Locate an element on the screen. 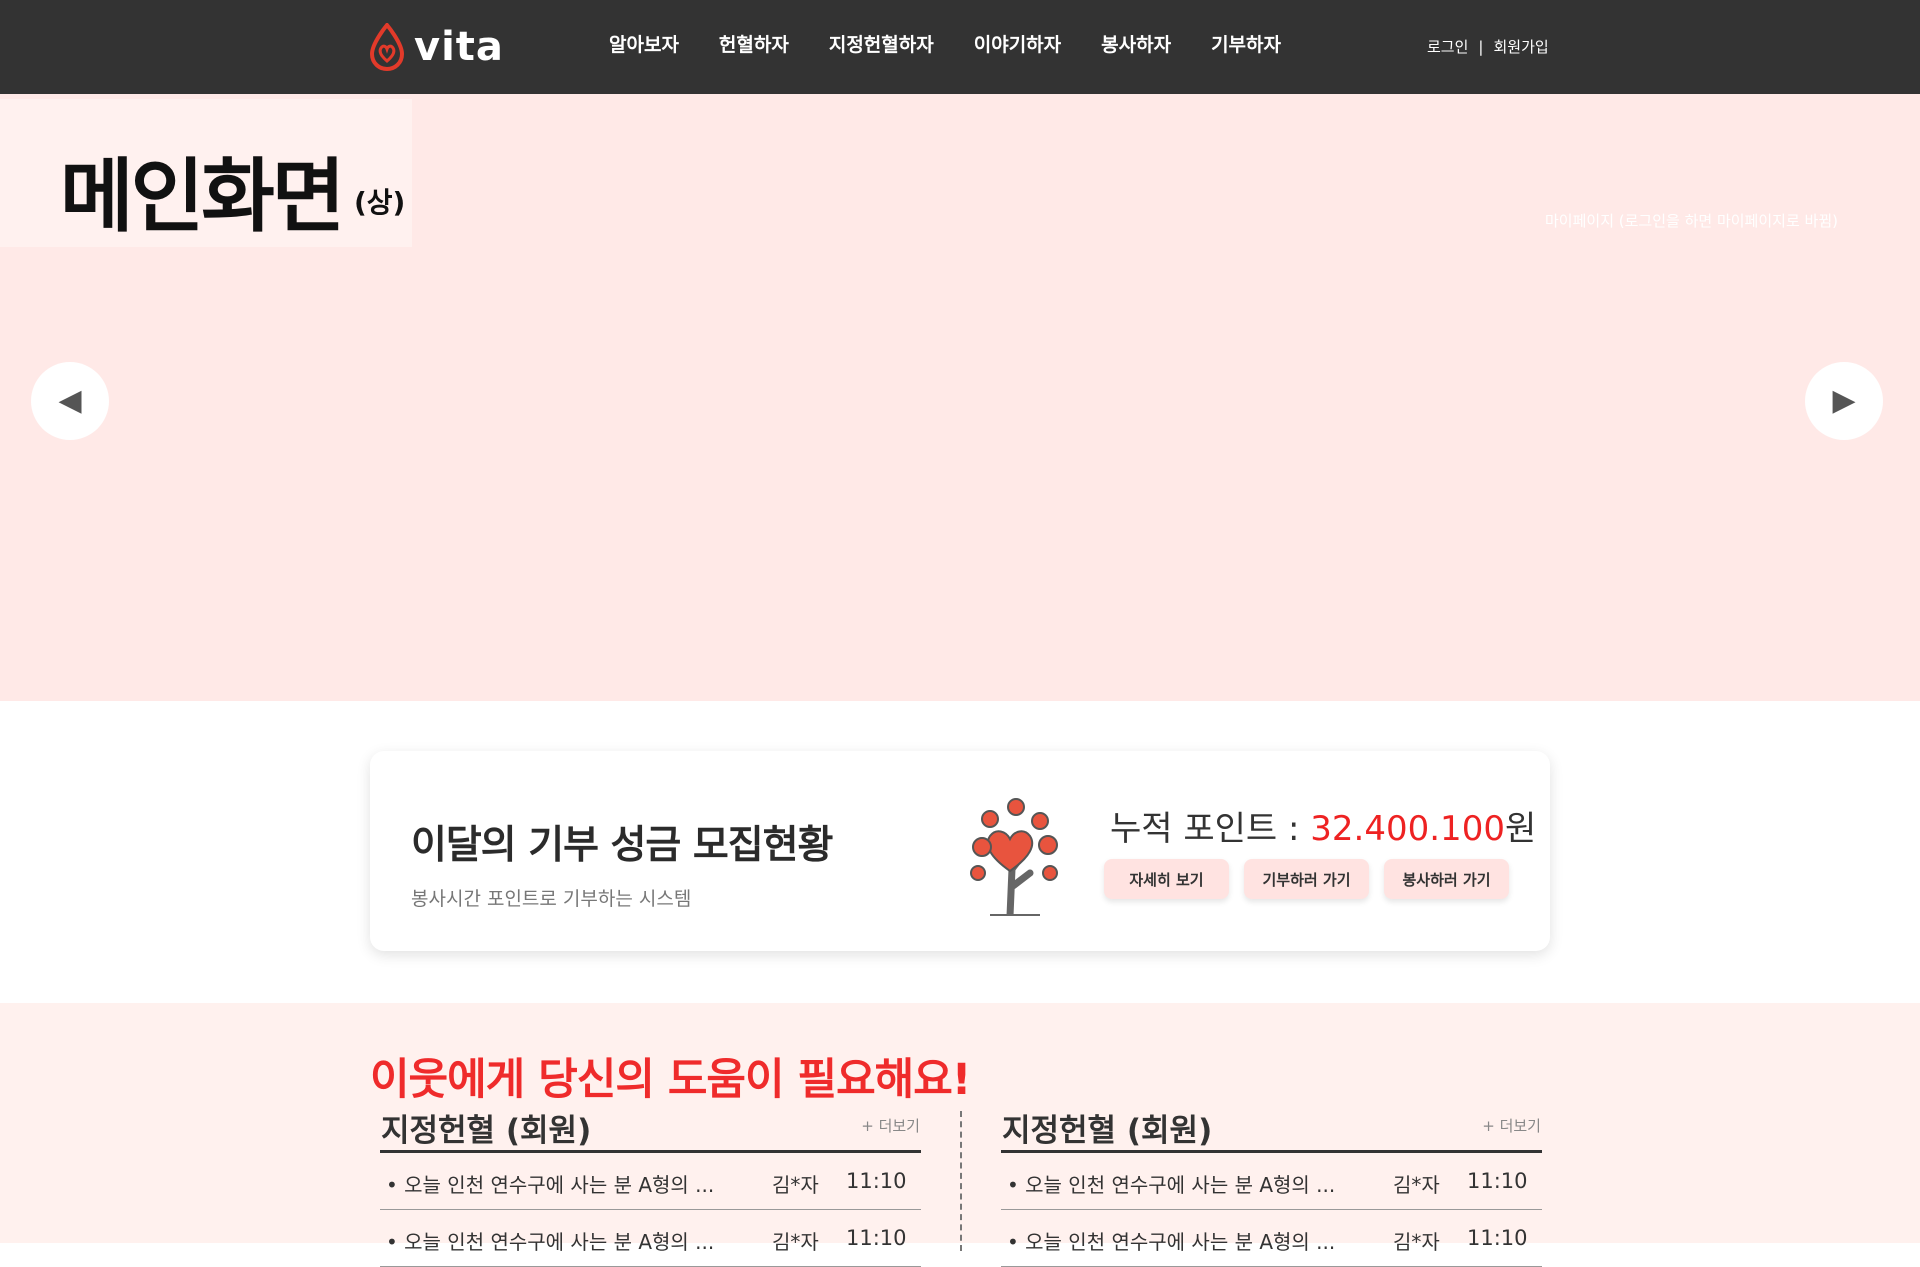 The height and width of the screenshot is (1267, 1920). nav-item-learn: 알아보자 is located at coordinates (644, 43).